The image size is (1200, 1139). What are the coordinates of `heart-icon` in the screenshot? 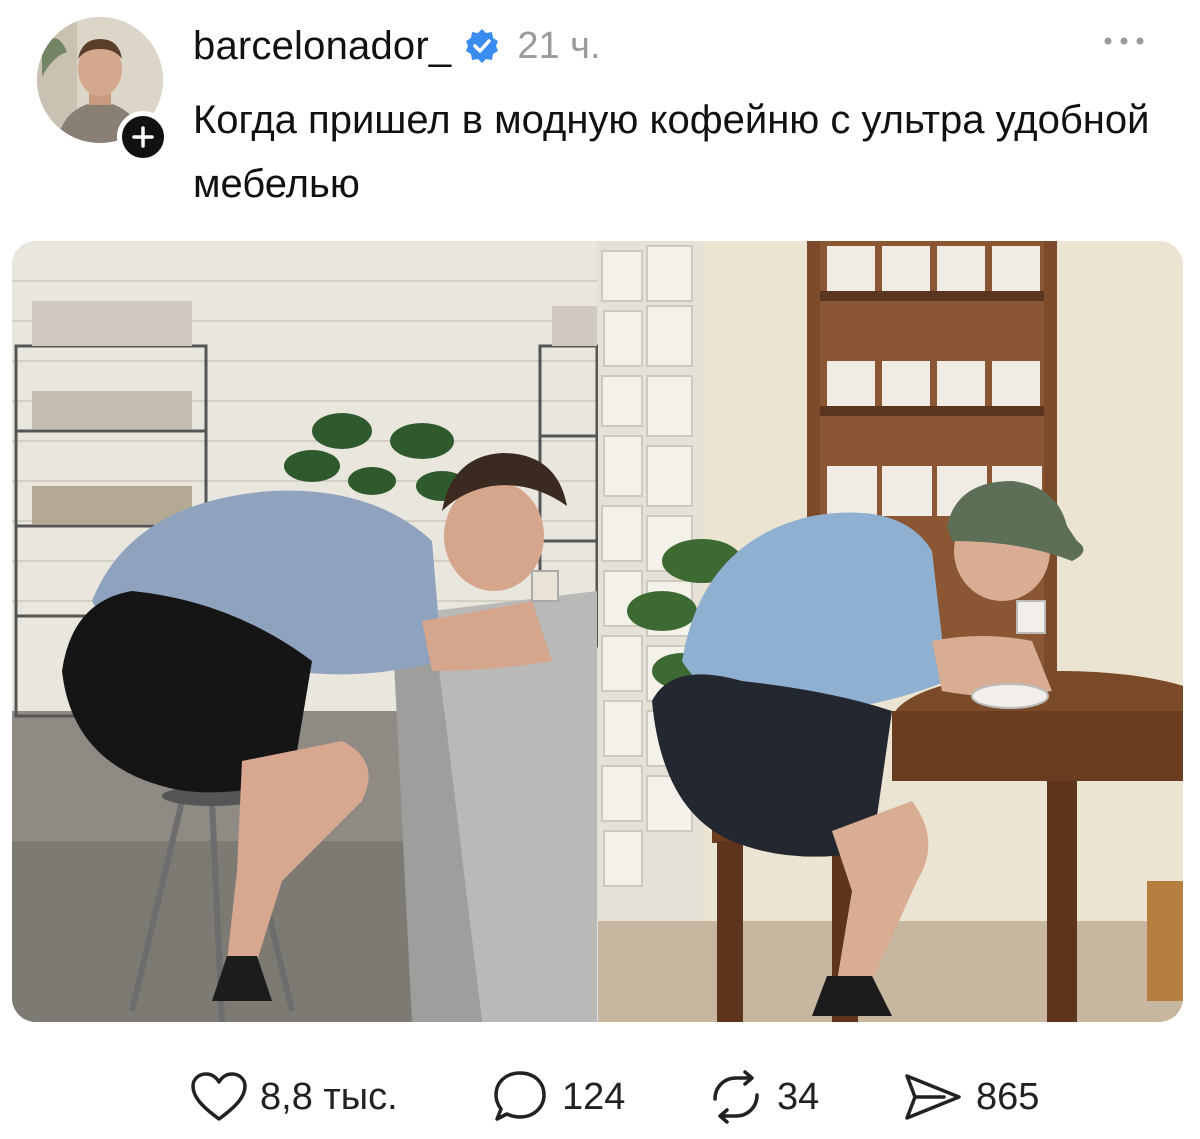 It's located at (219, 1096).